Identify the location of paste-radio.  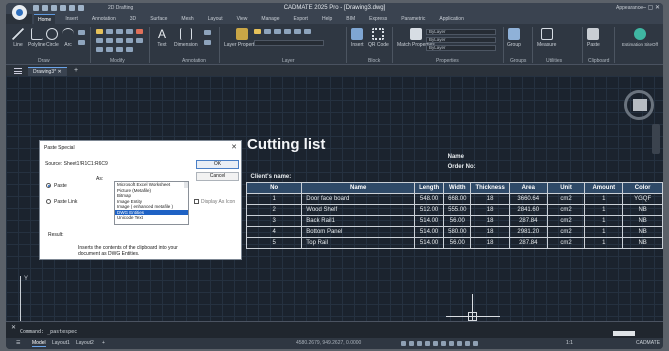
(48, 185).